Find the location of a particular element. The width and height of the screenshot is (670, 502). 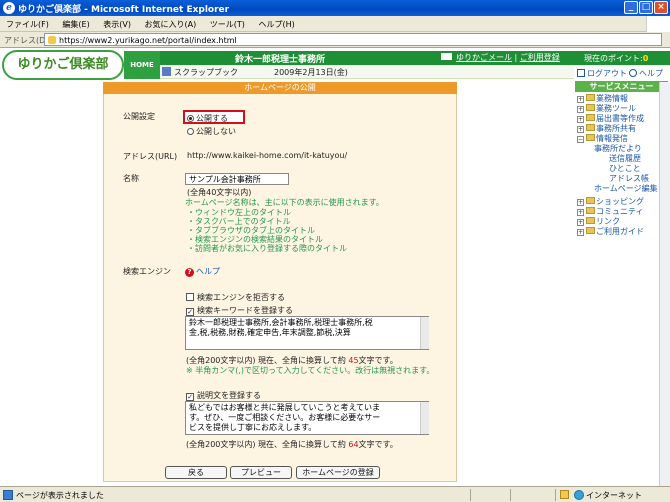

sidebar-item-label: ショッピング is located at coordinates (620, 201).